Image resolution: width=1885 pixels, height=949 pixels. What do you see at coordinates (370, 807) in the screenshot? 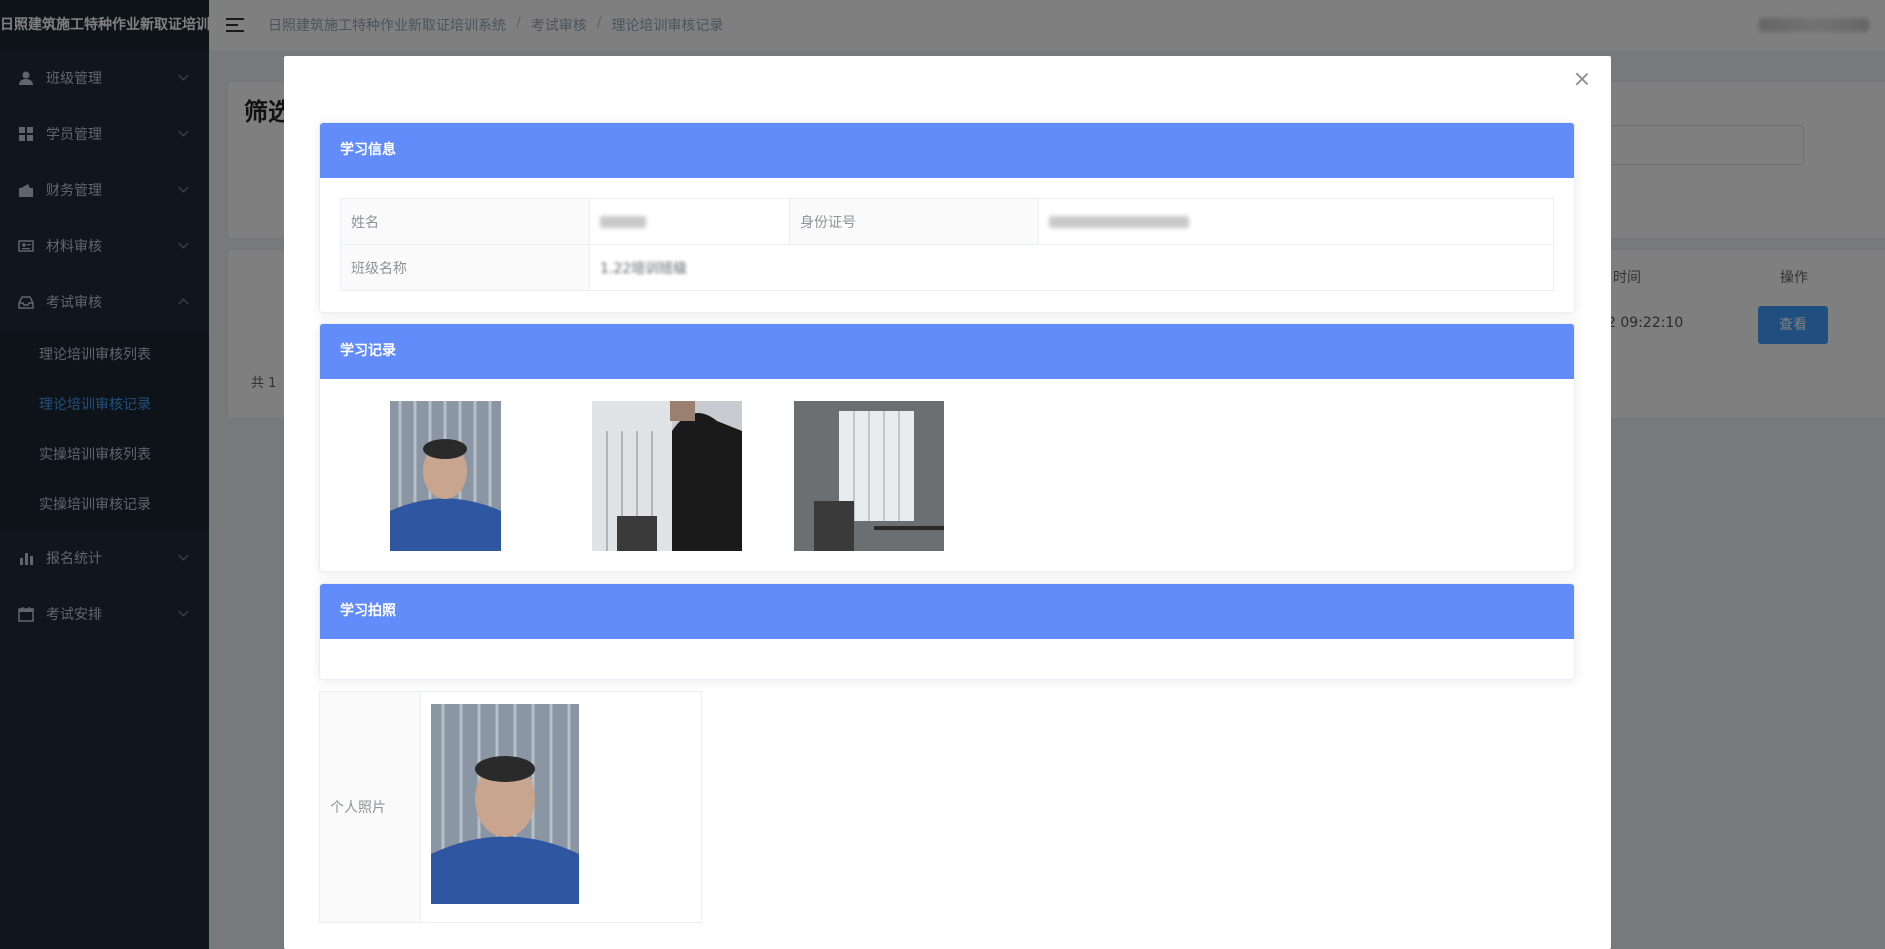
I see `personal-photo-label: 个人照片` at bounding box center [370, 807].